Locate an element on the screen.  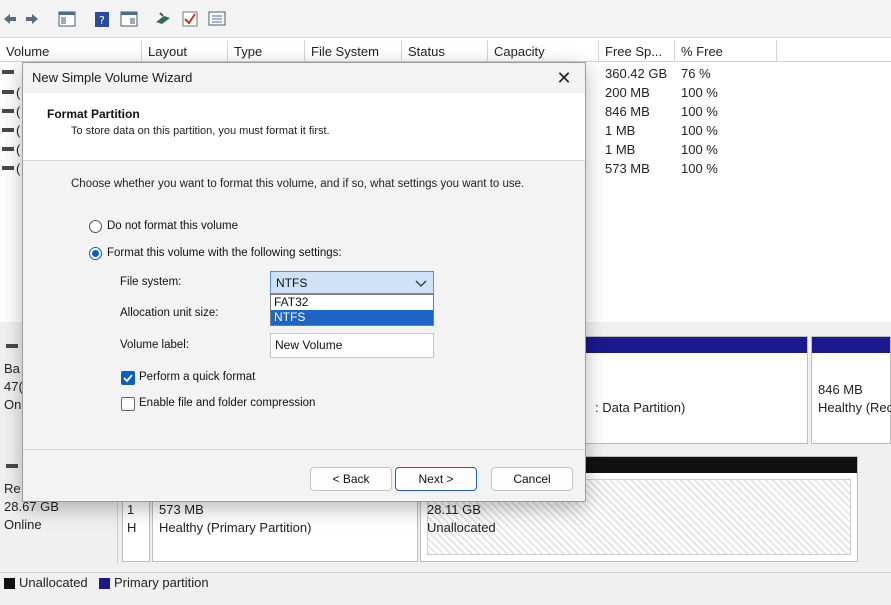
partition-status: Unallocated is located at coordinates (461, 527).